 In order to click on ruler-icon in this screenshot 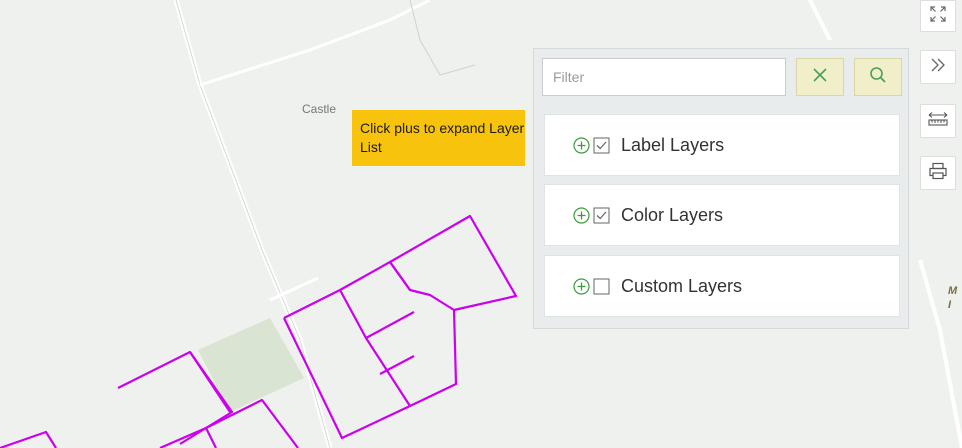, I will do `click(938, 121)`.